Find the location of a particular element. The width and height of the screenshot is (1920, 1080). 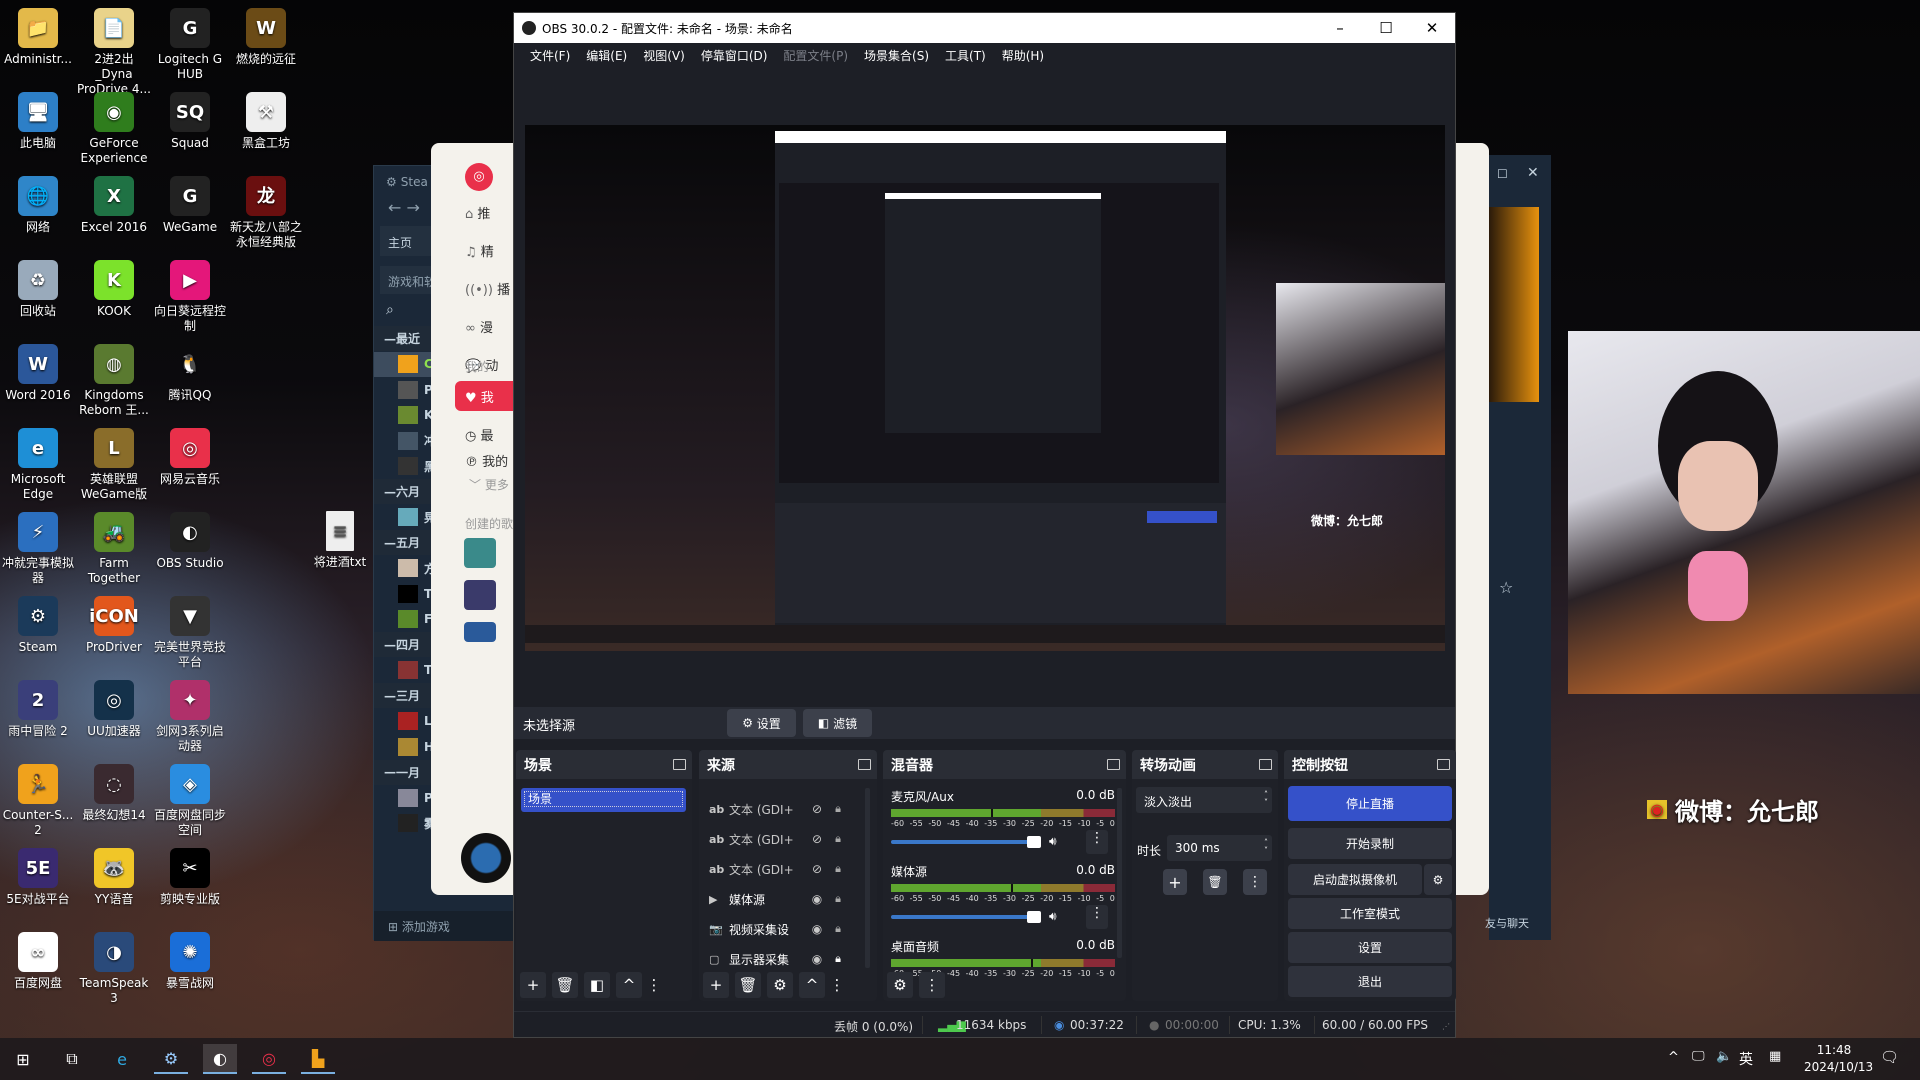

mixer-menu-button: ⋮ is located at coordinates (932, 985).